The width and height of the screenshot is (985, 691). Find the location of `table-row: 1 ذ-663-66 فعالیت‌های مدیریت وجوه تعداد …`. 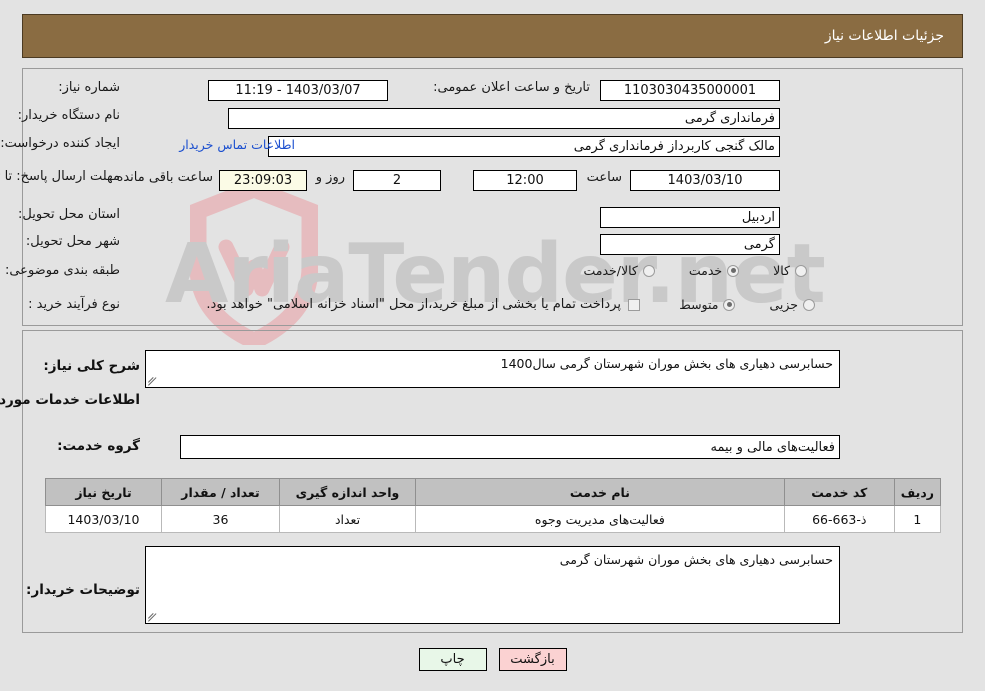

table-row: 1 ذ-663-66 فعالیت‌های مدیریت وجوه تعداد … is located at coordinates (493, 519).